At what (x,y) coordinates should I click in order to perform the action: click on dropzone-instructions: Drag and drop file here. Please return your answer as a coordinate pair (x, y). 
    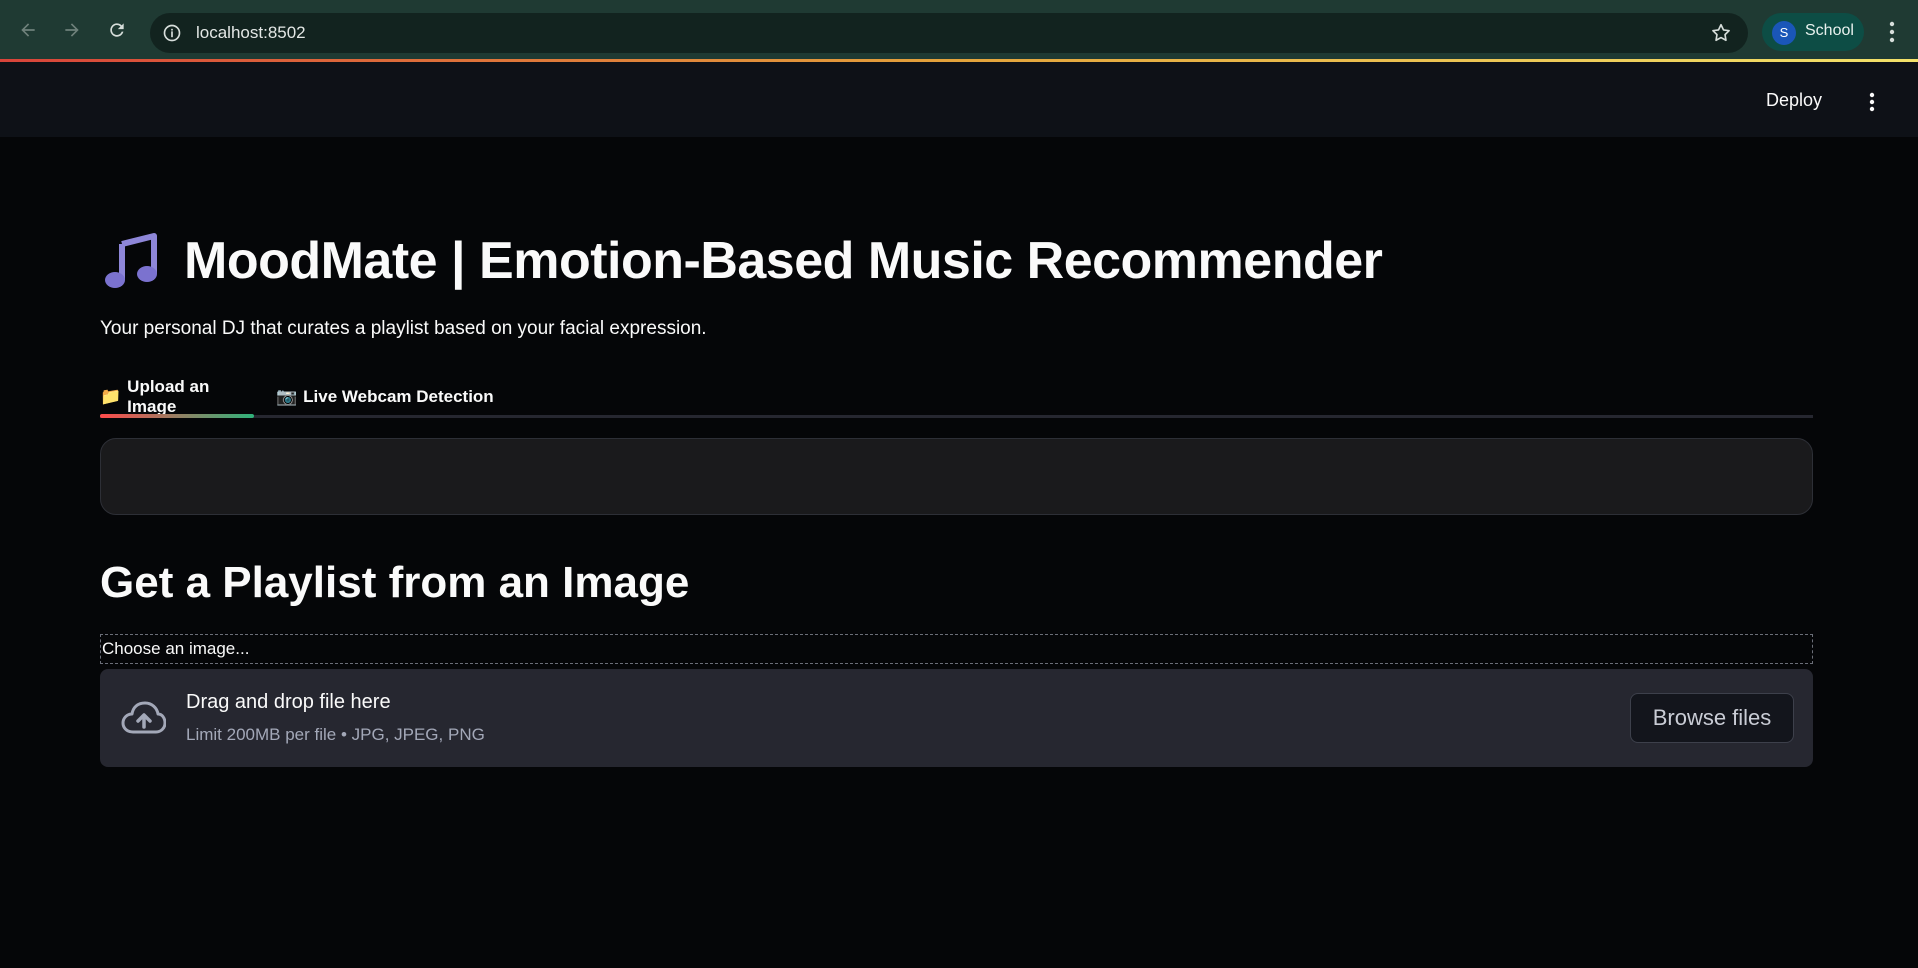
    Looking at the image, I should click on (288, 702).